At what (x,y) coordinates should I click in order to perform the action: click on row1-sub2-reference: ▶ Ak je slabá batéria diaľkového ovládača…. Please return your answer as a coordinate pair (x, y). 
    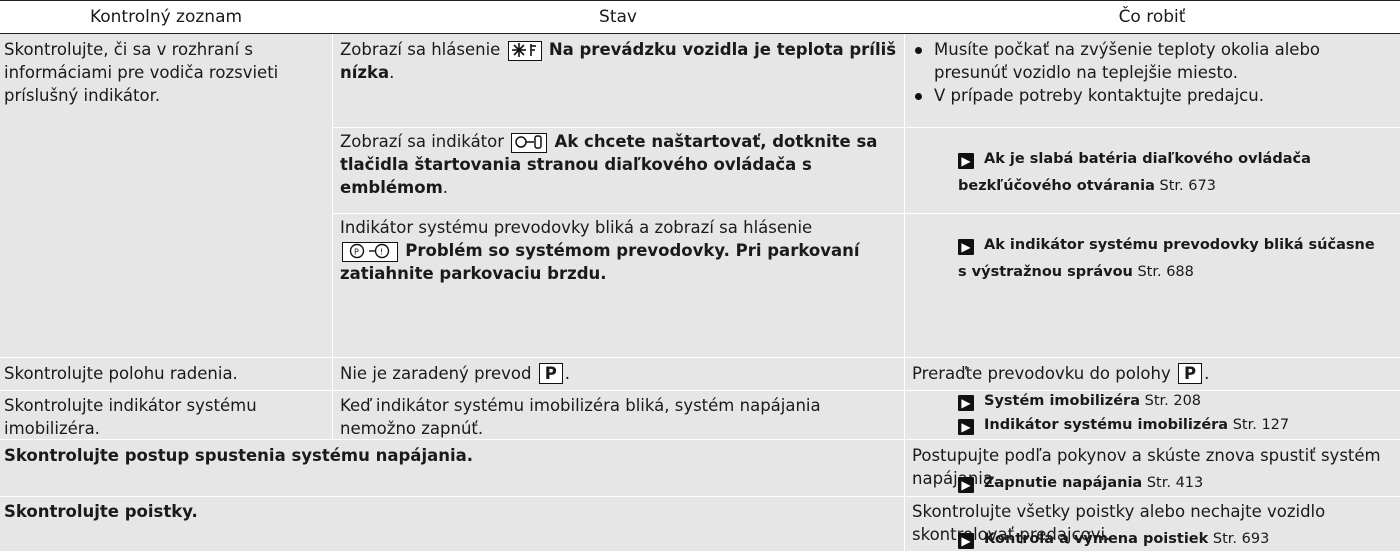
    Looking at the image, I should click on (1168, 173).